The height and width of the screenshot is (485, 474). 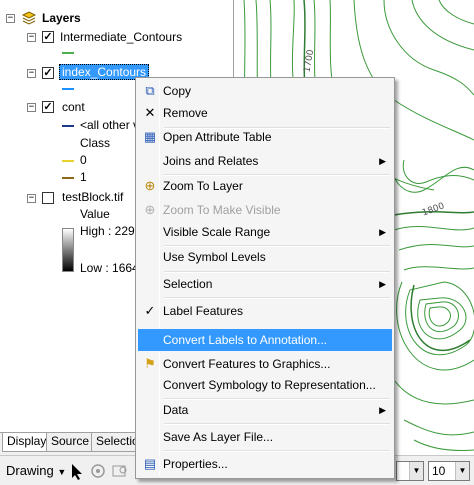 I want to click on properties-icon: ▤, so click(x=150, y=463).